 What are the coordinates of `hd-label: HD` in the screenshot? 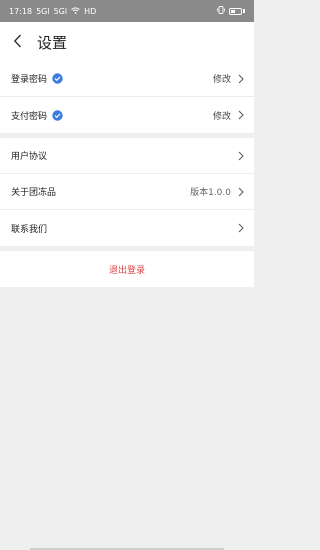 It's located at (90, 11).